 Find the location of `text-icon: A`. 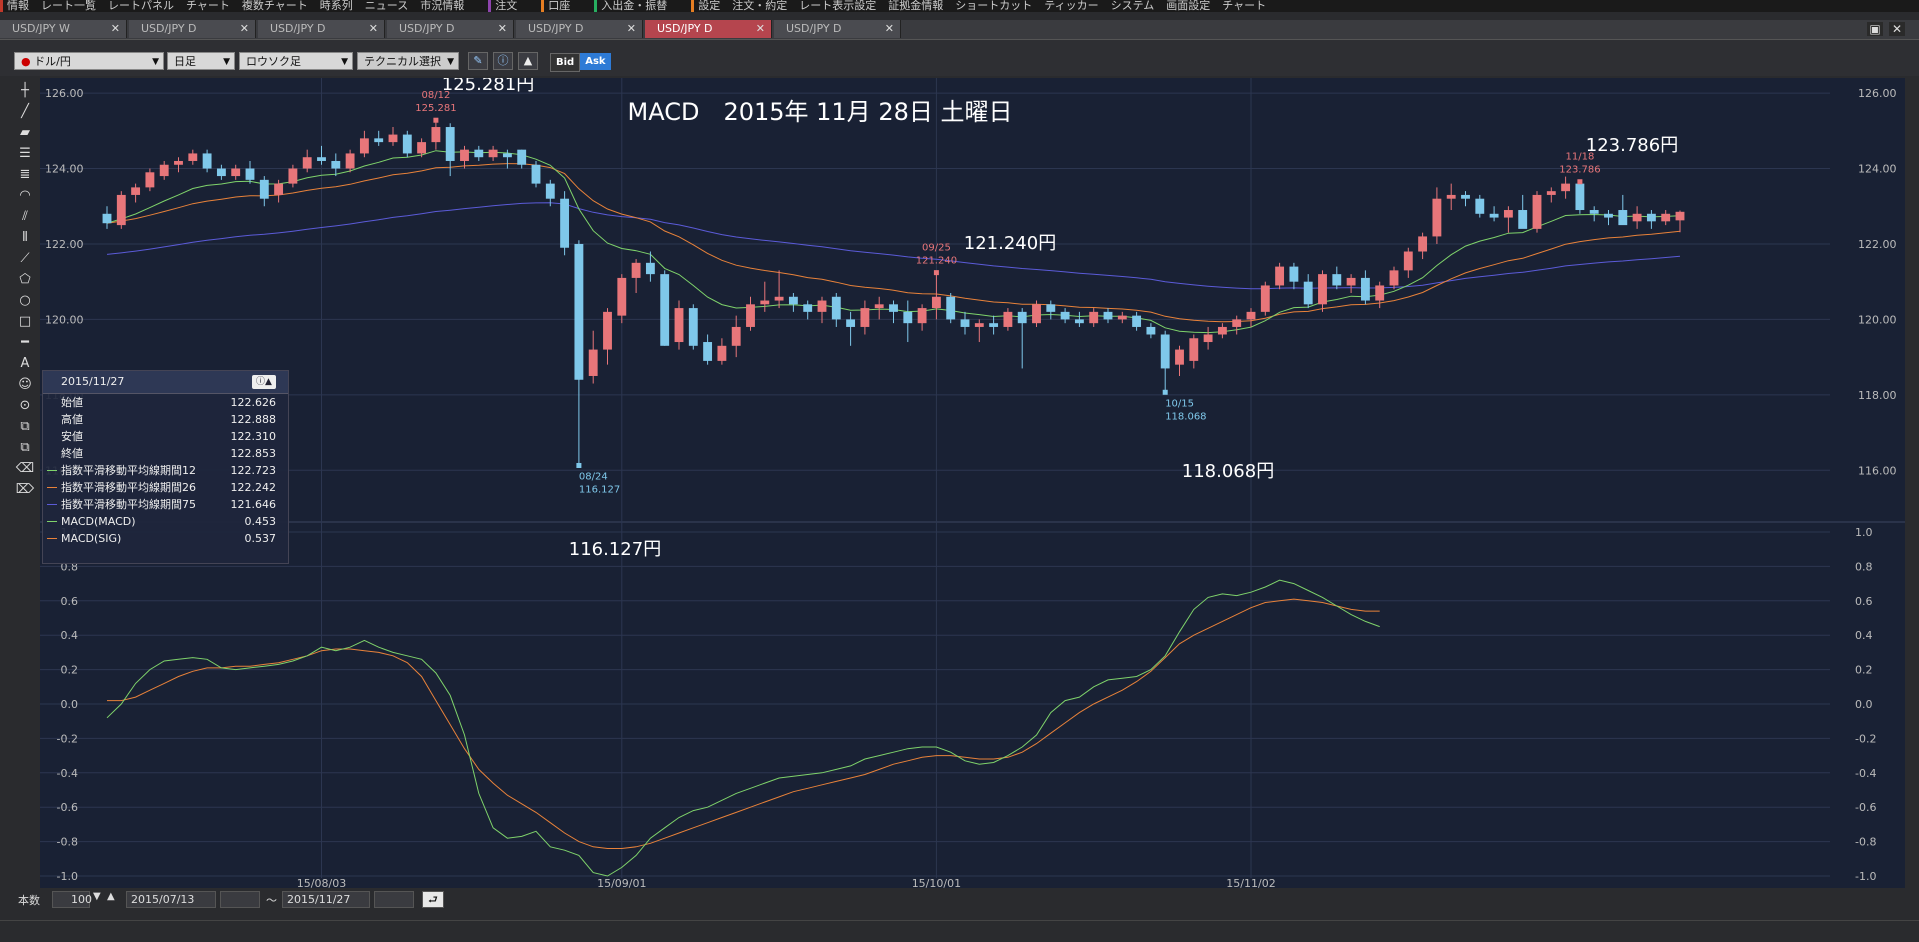

text-icon: A is located at coordinates (25, 364).